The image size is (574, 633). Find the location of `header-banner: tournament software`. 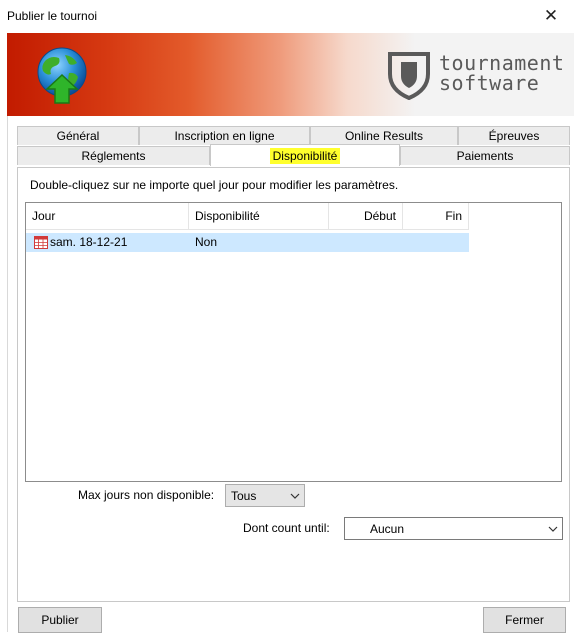

header-banner: tournament software is located at coordinates (290, 74).